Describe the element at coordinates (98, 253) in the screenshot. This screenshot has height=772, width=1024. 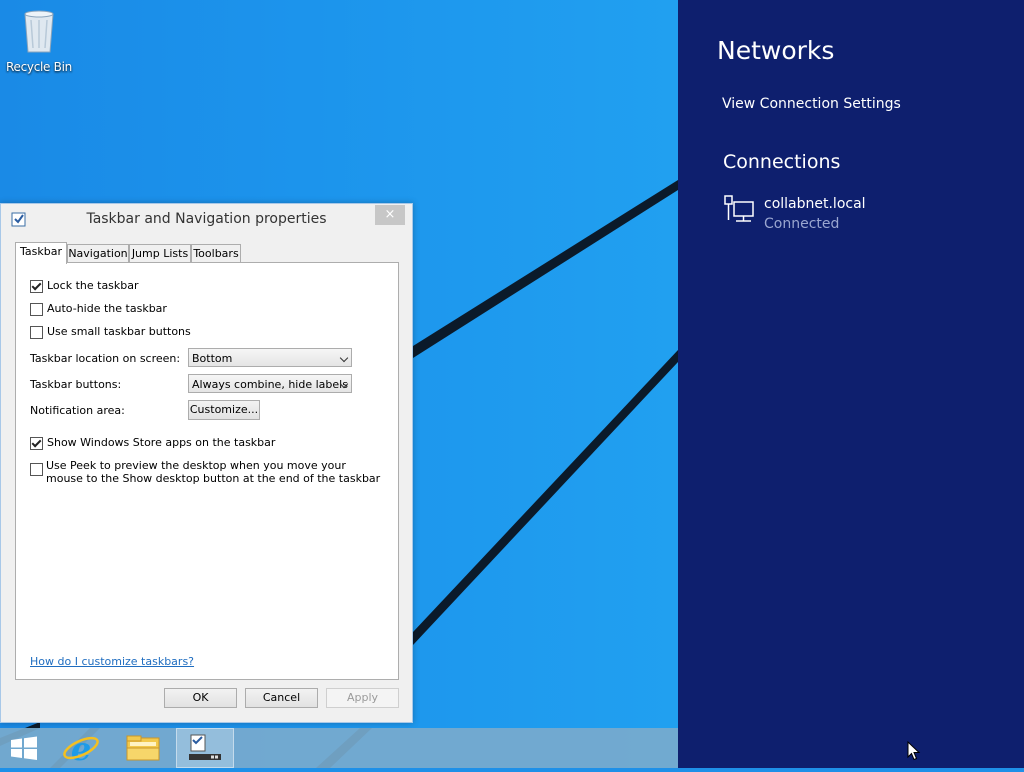
I see `tab-navigation: Navigation` at that location.